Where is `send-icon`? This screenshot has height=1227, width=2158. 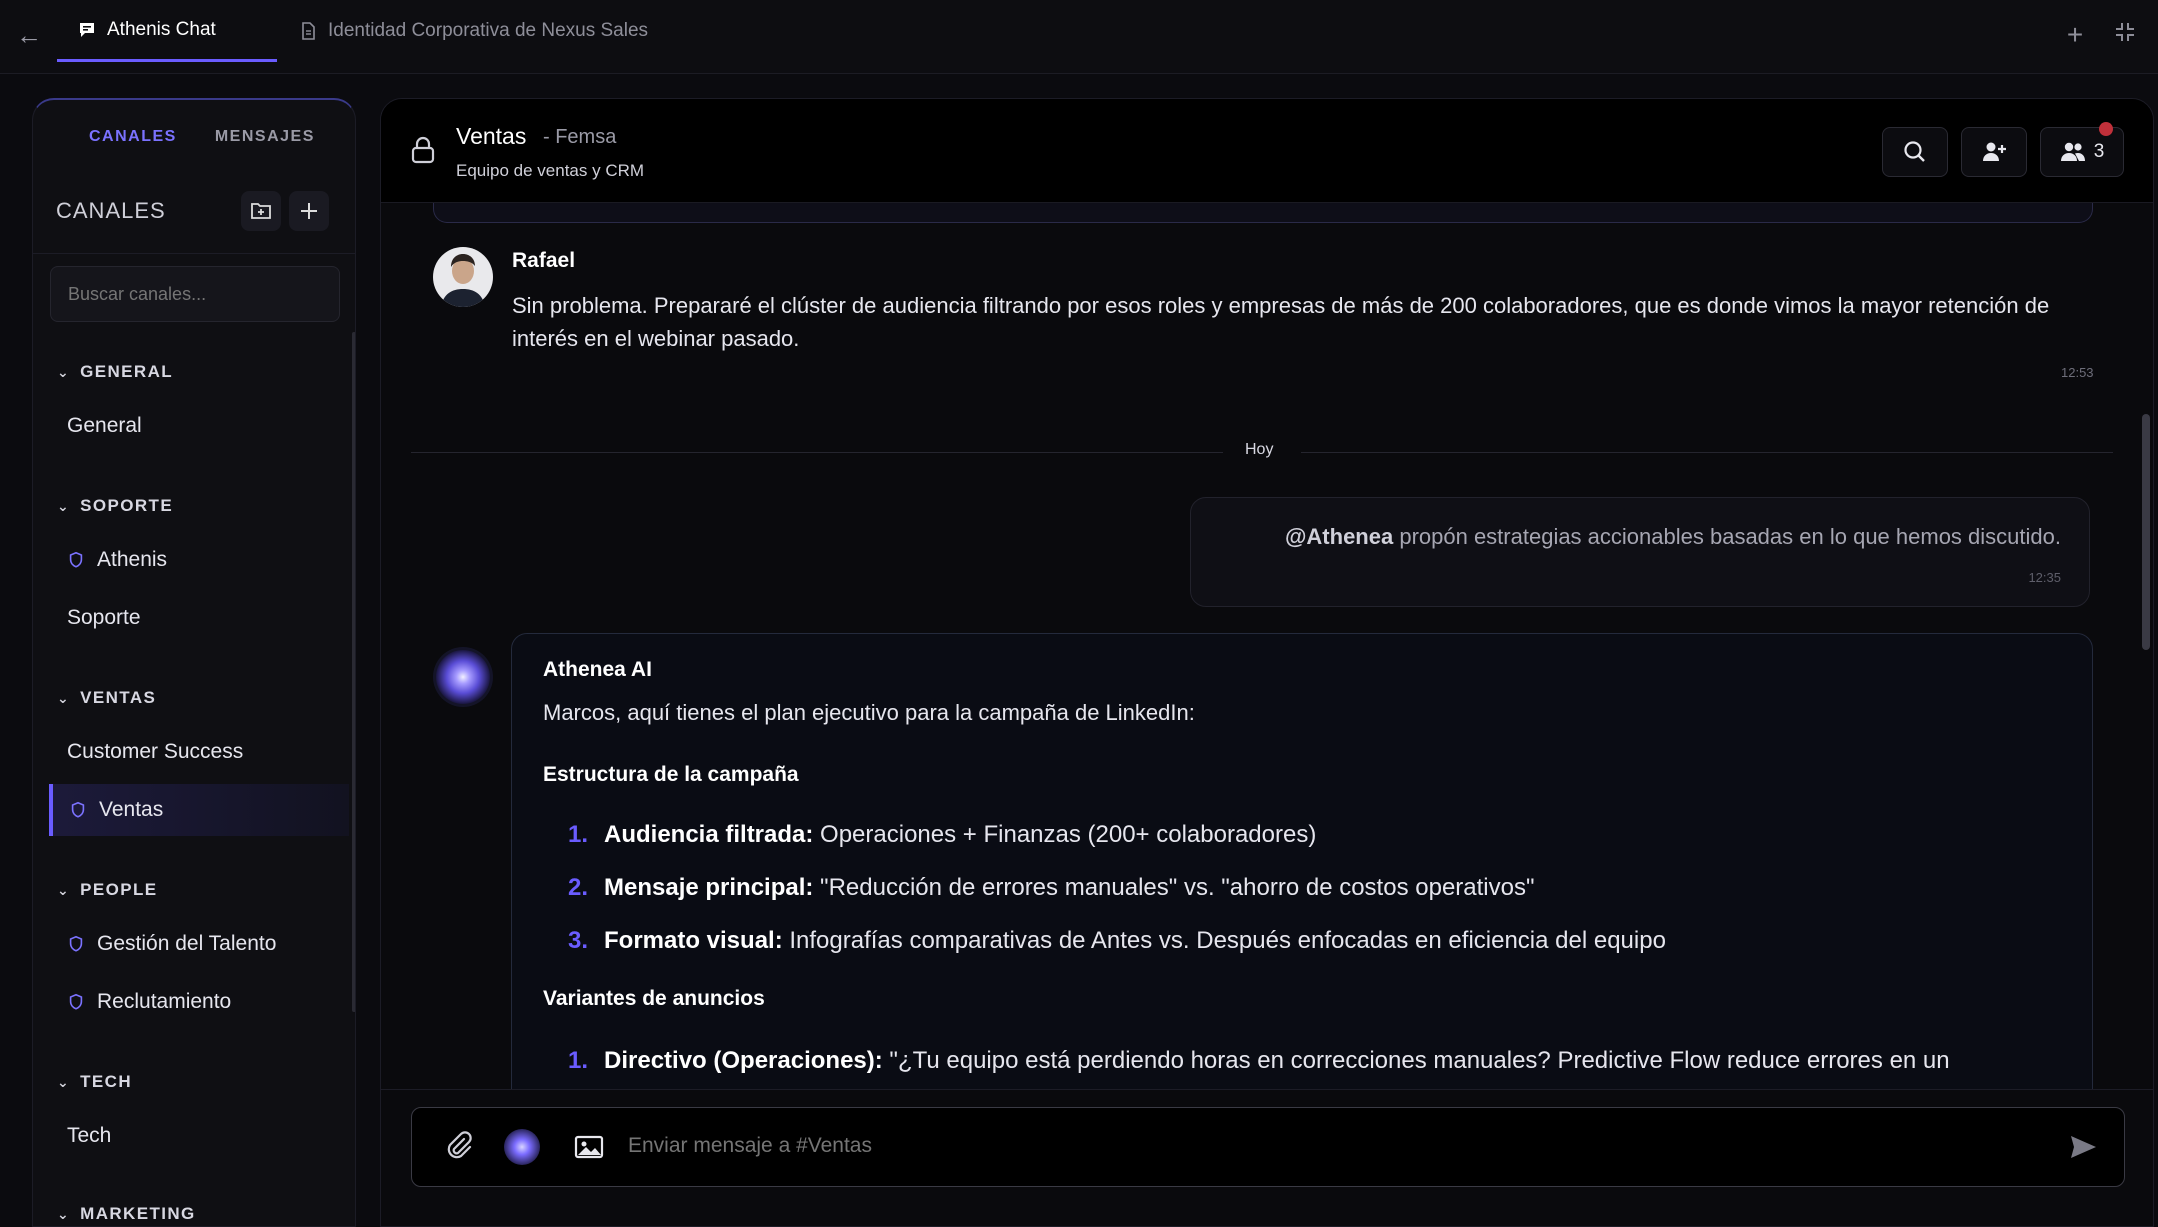 send-icon is located at coordinates (2083, 1147).